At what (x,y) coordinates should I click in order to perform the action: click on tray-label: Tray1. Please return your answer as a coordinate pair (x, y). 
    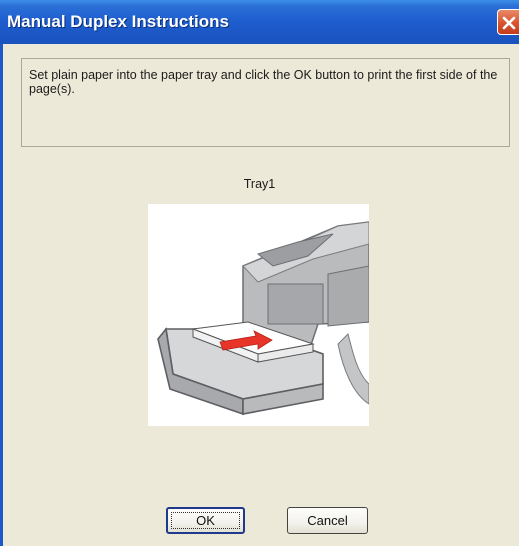
    Looking at the image, I should click on (259, 184).